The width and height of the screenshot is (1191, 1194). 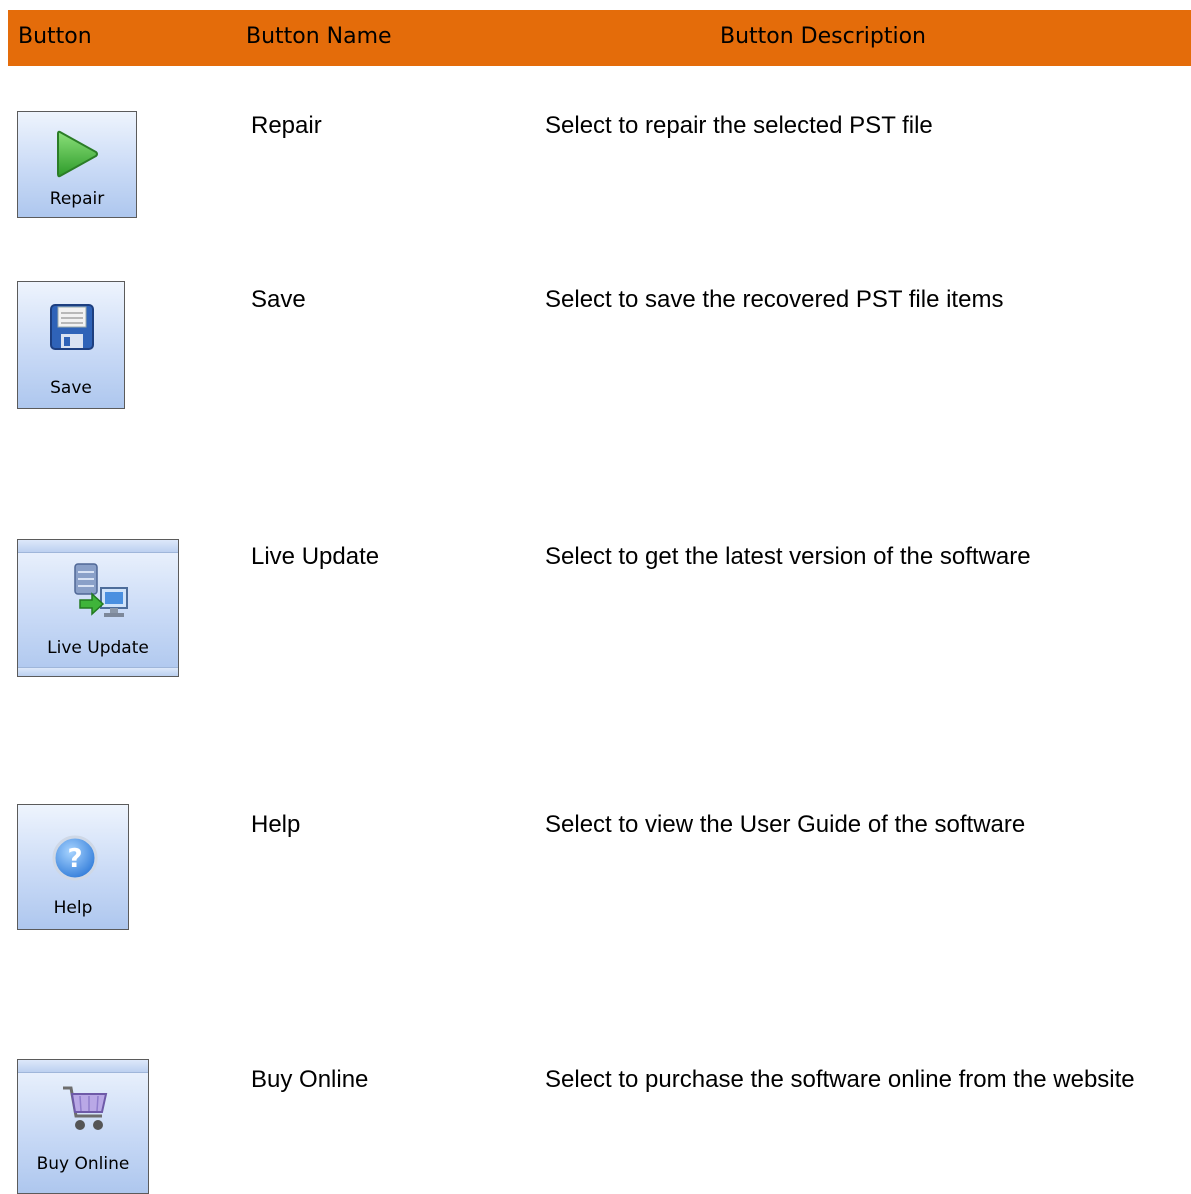 I want to click on button-bottom-band, so click(x=98, y=671).